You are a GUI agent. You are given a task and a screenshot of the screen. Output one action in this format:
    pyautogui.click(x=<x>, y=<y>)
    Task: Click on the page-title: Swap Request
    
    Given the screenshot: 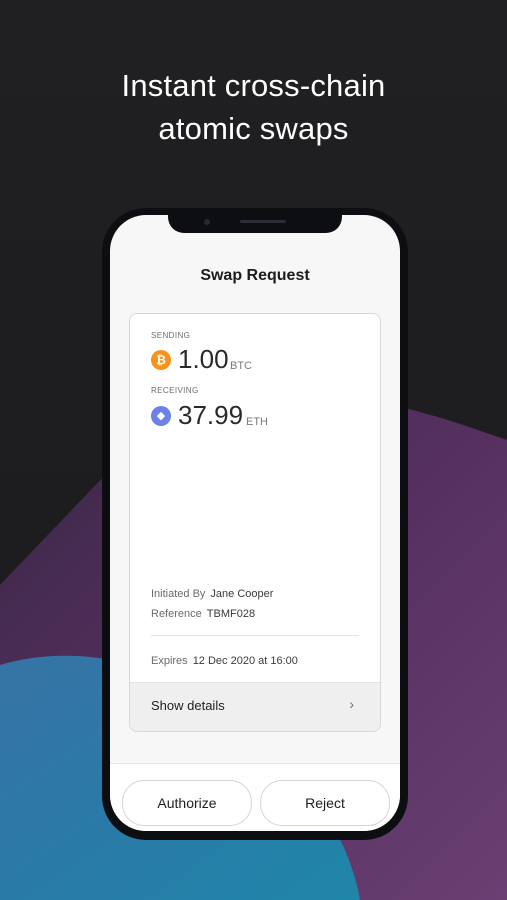 What is the action you would take?
    pyautogui.click(x=255, y=275)
    